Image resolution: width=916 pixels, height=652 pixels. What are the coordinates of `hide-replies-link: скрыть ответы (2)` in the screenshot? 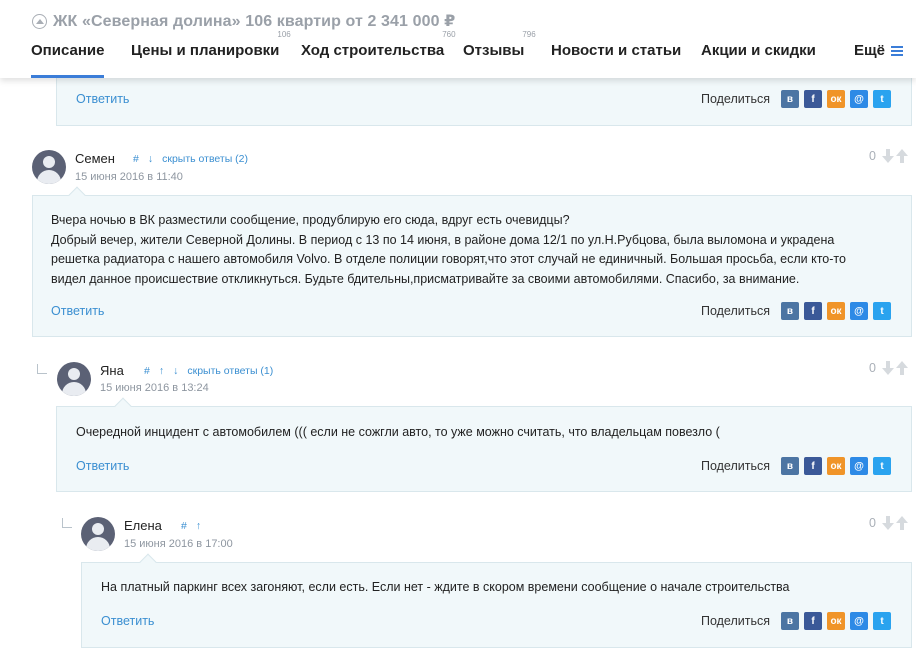 It's located at (205, 159).